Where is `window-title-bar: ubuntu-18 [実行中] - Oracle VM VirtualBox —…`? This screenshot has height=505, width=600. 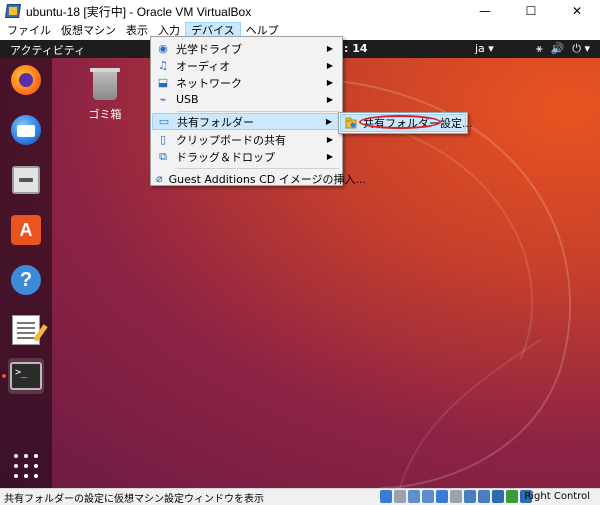 window-title-bar: ubuntu-18 [実行中] - Oracle VM VirtualBox —… is located at coordinates (300, 11).